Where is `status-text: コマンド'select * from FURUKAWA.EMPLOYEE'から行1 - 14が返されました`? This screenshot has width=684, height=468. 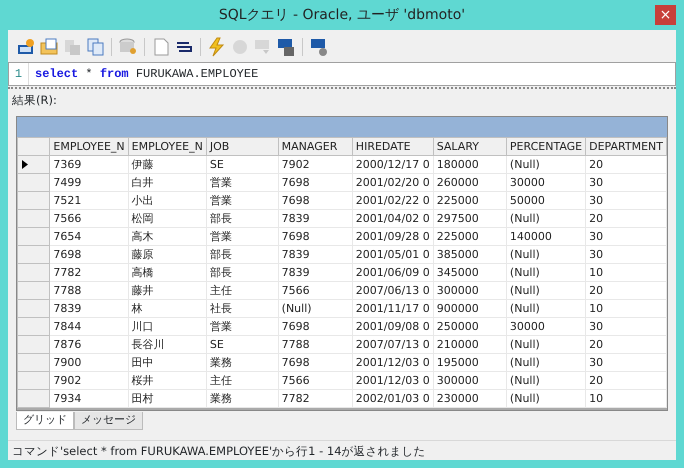 status-text: コマンド'select * from FURUKAWA.EMPLOYEE'から行1 - 14が返されました is located at coordinates (219, 451).